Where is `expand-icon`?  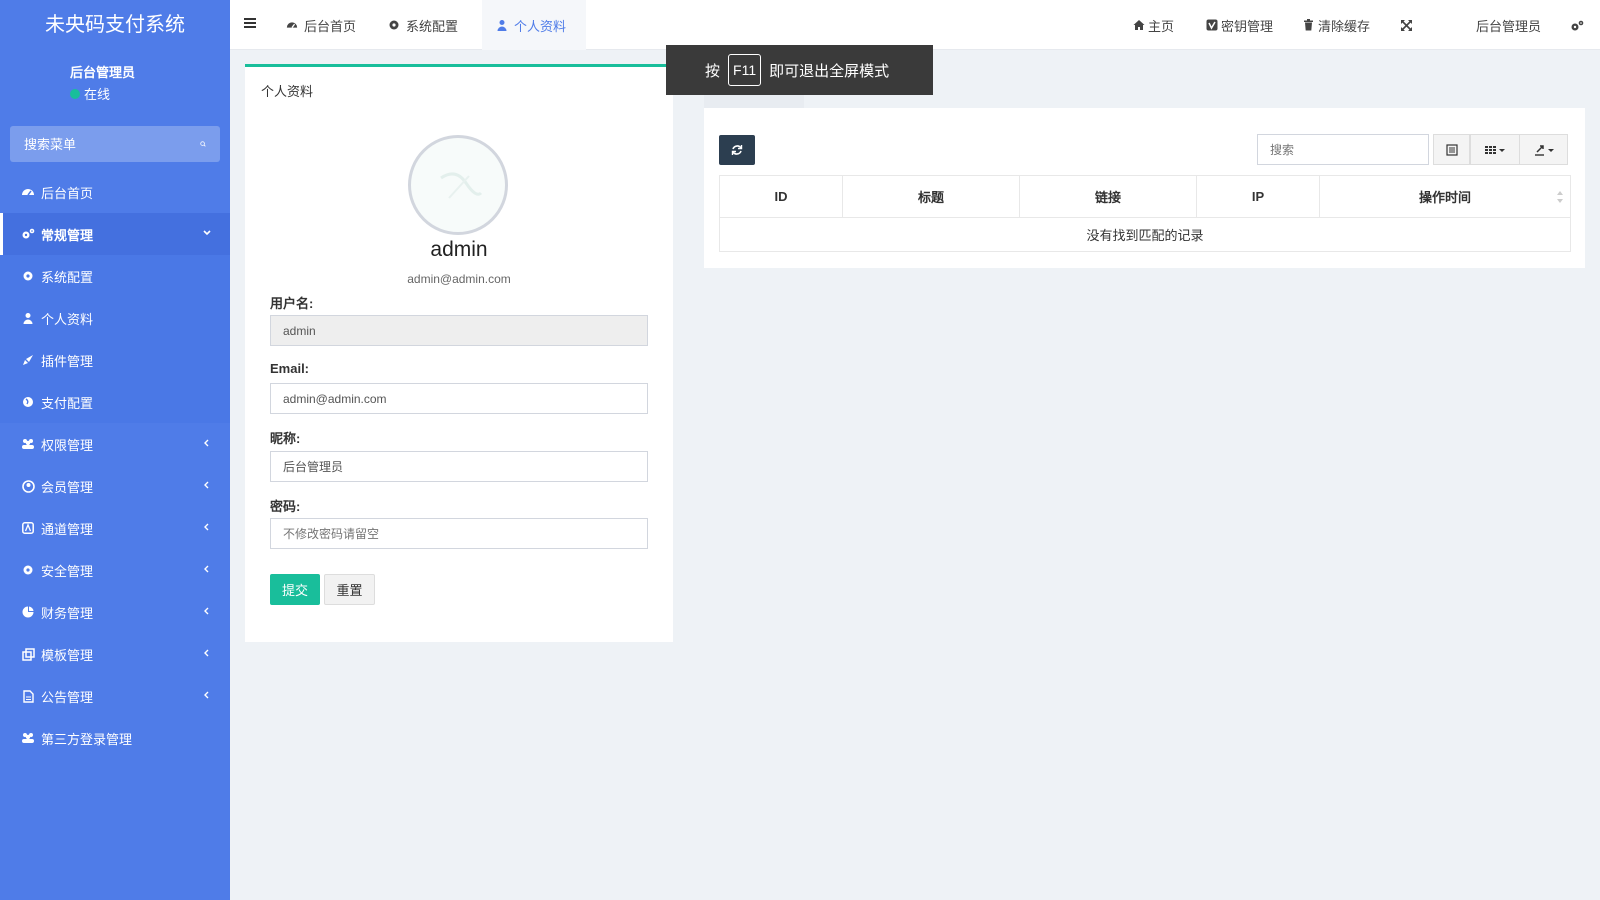 expand-icon is located at coordinates (1406, 25).